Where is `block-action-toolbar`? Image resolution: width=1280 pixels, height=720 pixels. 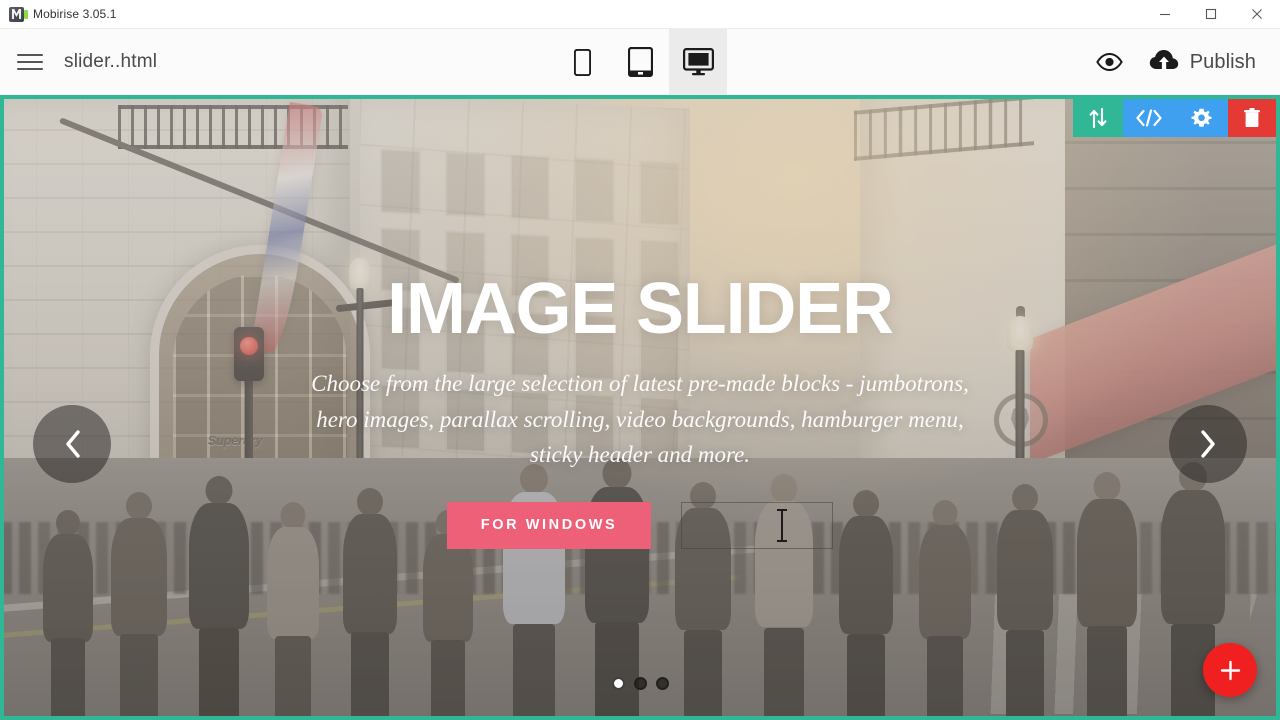 block-action-toolbar is located at coordinates (1174, 118).